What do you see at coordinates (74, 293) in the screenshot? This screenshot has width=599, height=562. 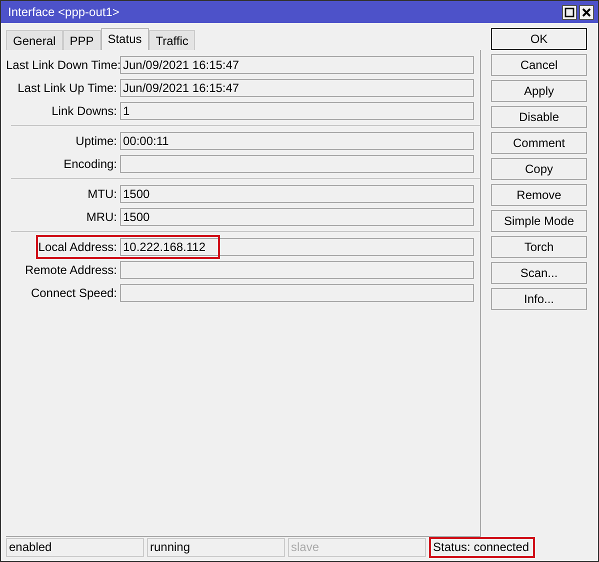 I see `field-label: Connect Speed:` at bounding box center [74, 293].